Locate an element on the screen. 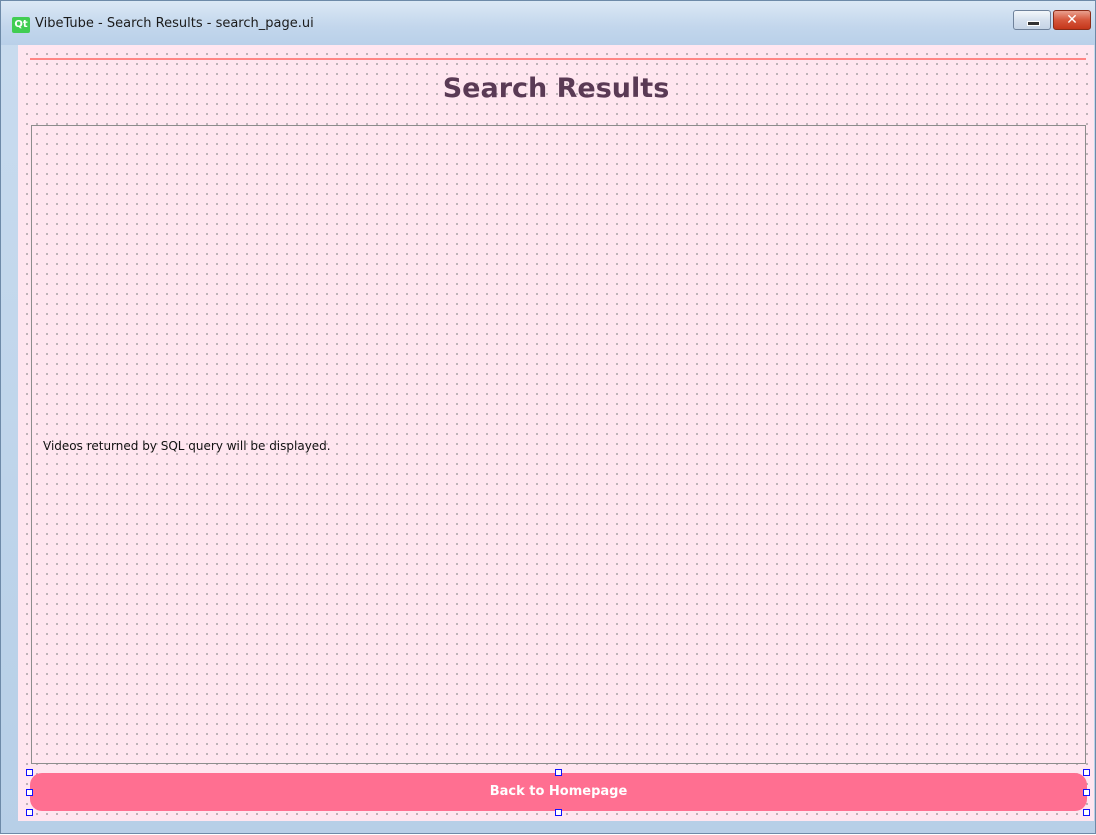 The width and height of the screenshot is (1096, 835). close-button: ✕ is located at coordinates (1072, 20).